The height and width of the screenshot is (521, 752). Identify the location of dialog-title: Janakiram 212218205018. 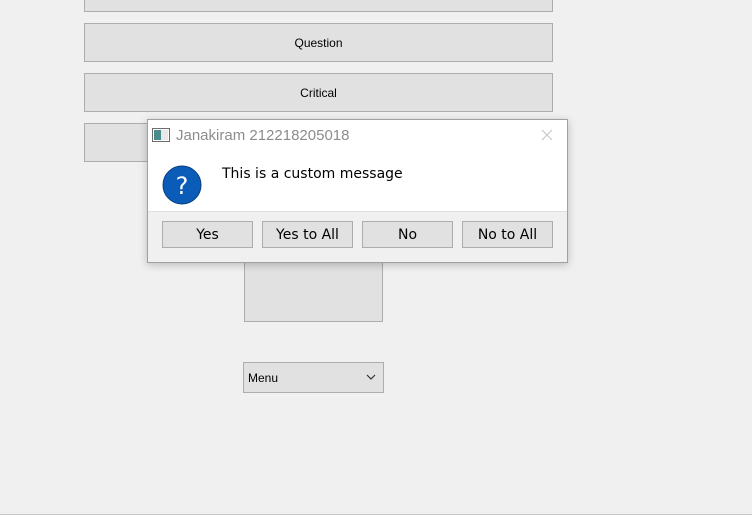
(263, 135).